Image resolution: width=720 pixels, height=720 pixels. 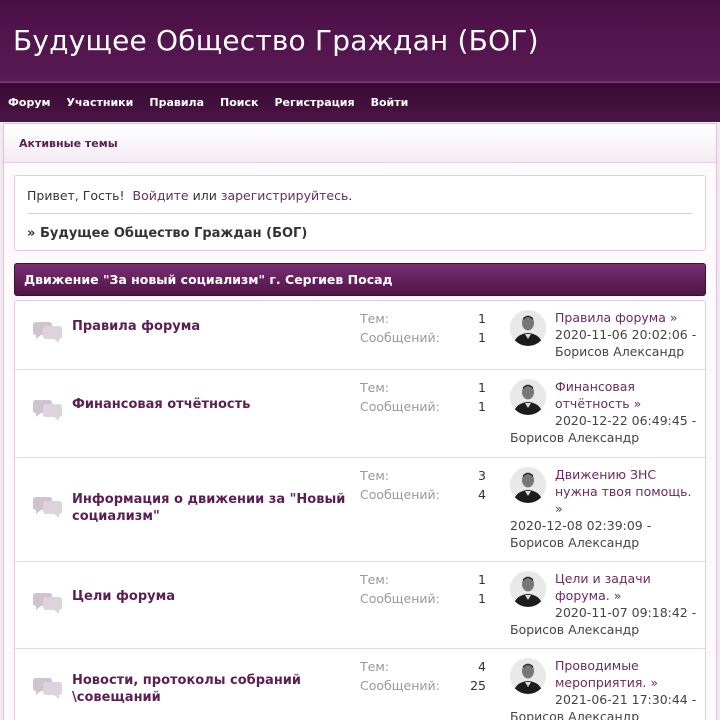 I want to click on last-post-date: 2020-12-08 02:39:09 -, so click(x=581, y=525).